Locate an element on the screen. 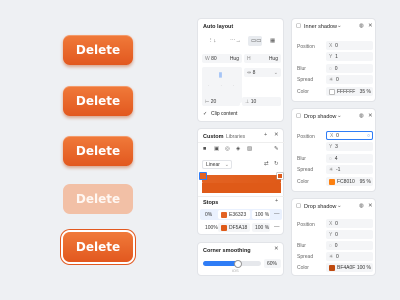 The width and height of the screenshot is (400, 300). stop-position-field: 0% is located at coordinates (209, 214).